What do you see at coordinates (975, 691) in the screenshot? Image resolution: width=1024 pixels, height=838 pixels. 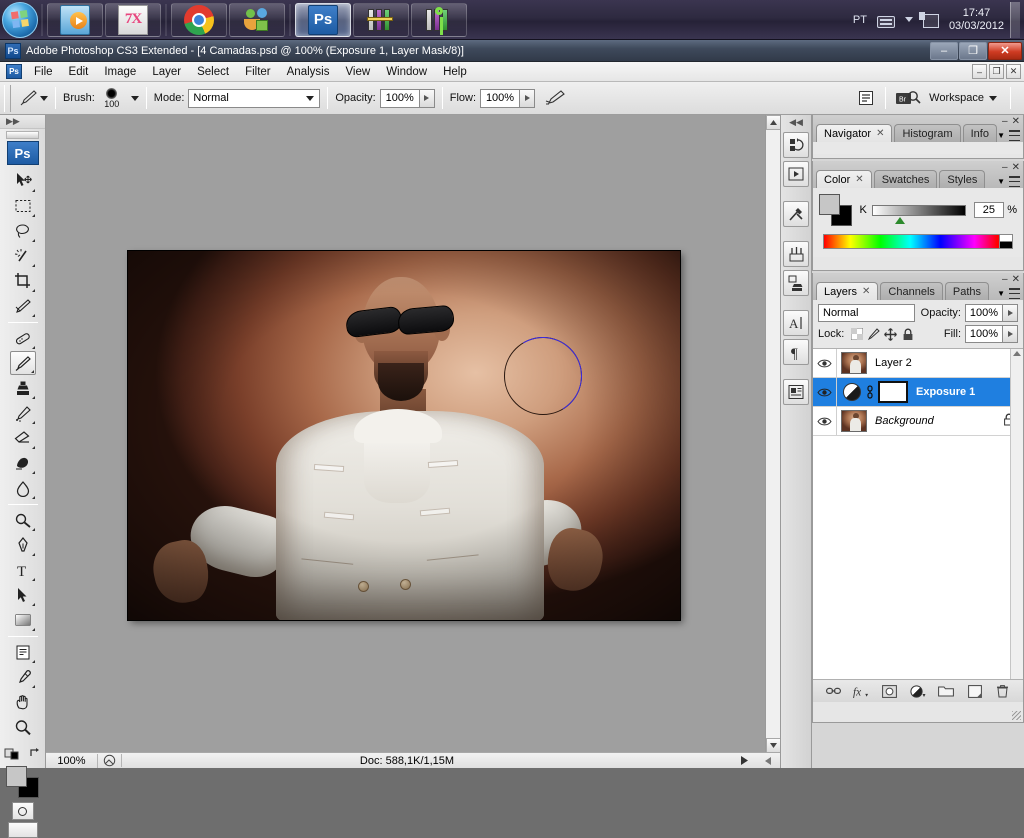 I see `new-layer-icon` at bounding box center [975, 691].